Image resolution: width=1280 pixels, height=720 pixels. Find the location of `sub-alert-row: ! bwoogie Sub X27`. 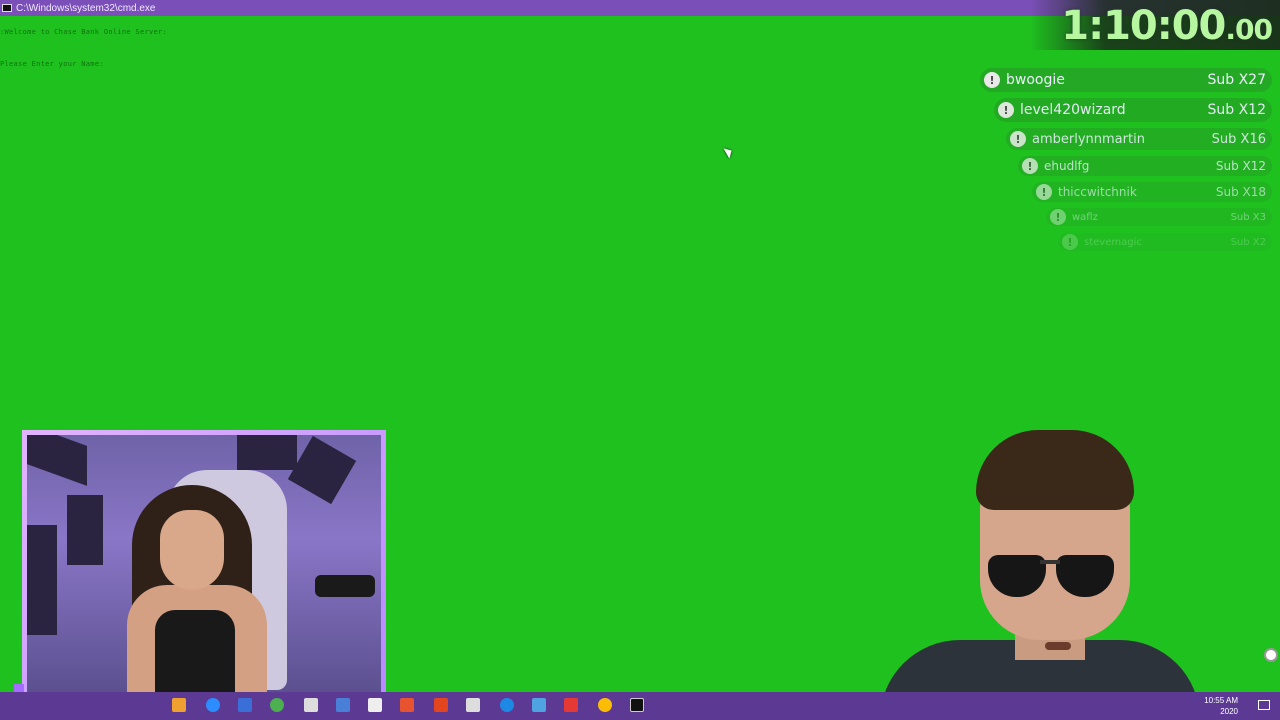

sub-alert-row: ! bwoogie Sub X27 is located at coordinates (1126, 80).